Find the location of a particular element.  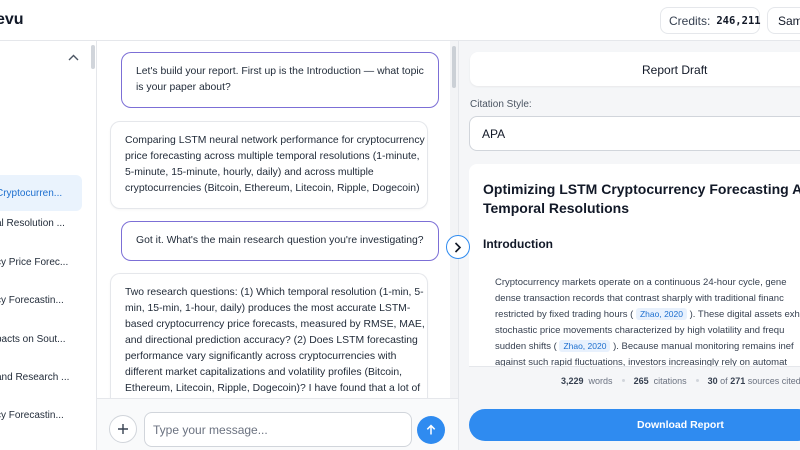

citation-count: 265 is located at coordinates (641, 380).